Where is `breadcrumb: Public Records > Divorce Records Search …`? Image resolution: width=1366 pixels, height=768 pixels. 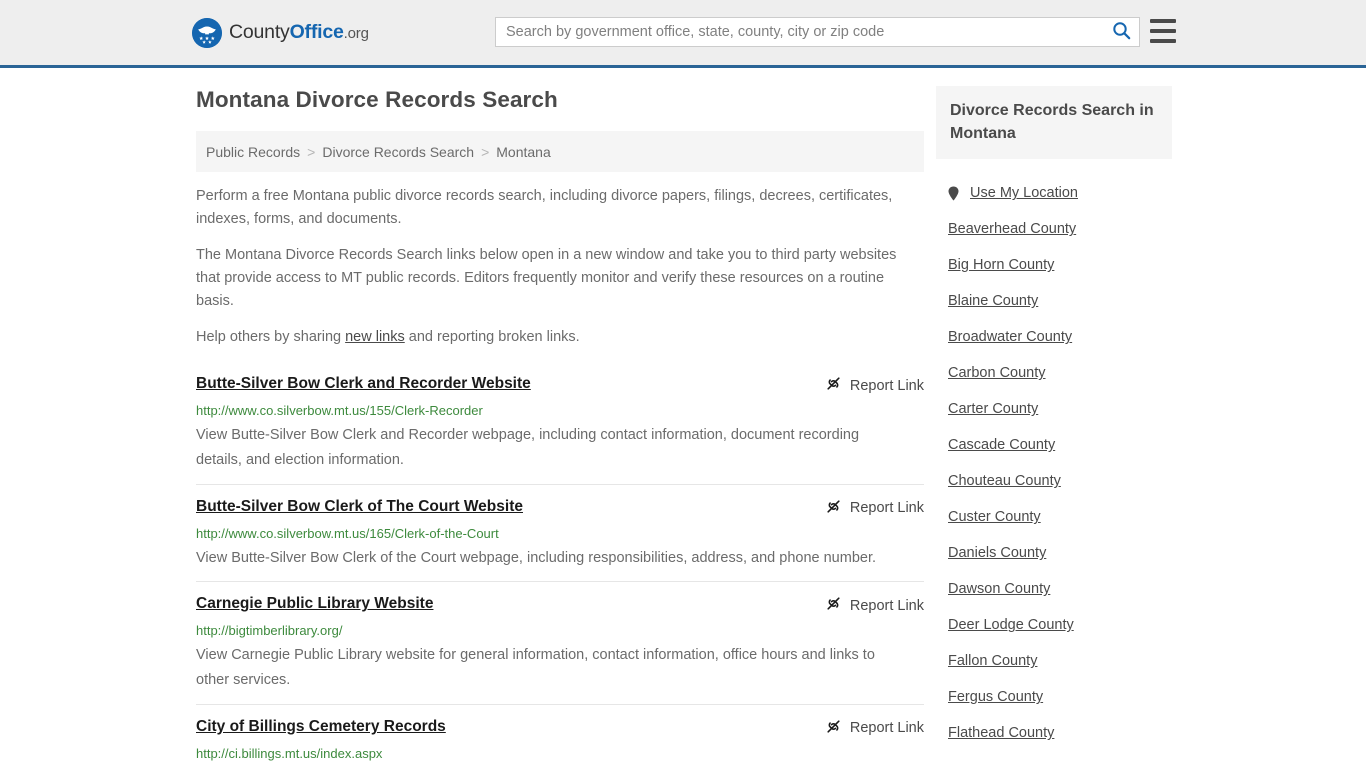
breadcrumb: Public Records > Divorce Records Search … is located at coordinates (560, 151).